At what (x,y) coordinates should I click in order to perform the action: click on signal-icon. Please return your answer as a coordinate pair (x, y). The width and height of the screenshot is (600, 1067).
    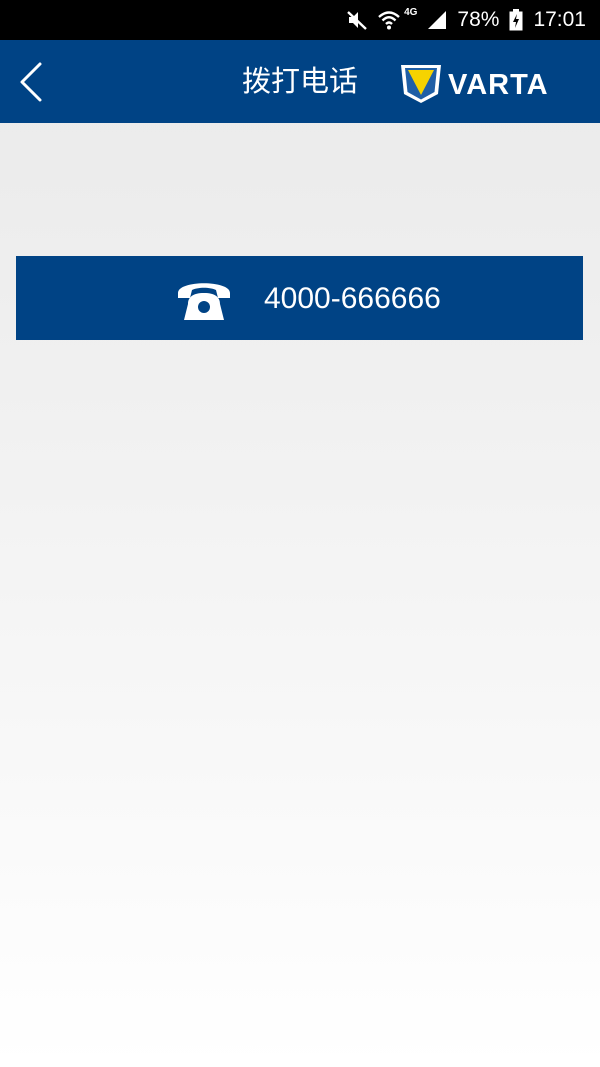
    Looking at the image, I should click on (437, 20).